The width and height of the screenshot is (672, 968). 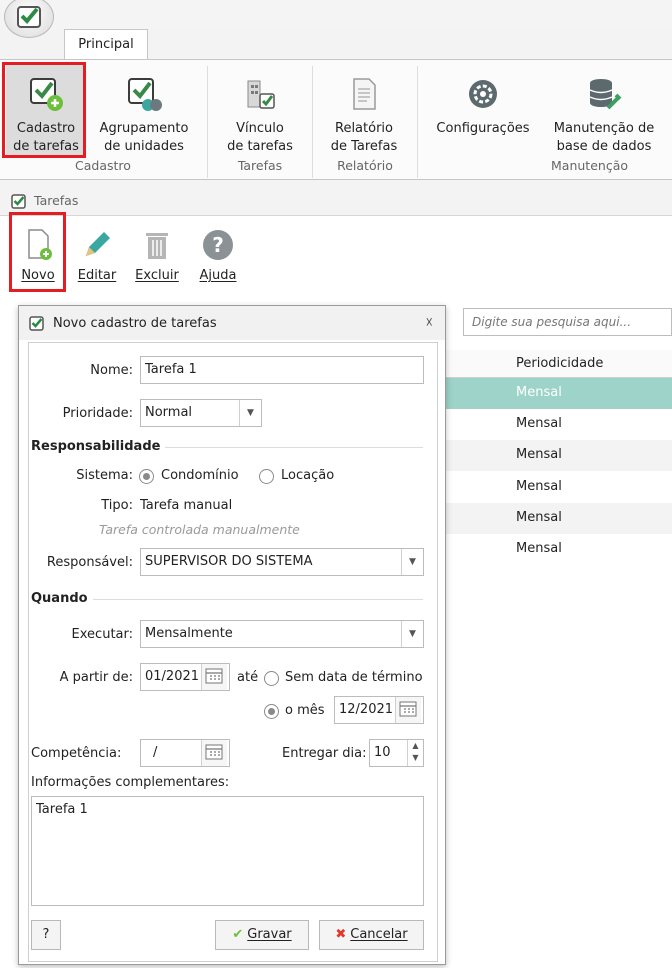 What do you see at coordinates (483, 94) in the screenshot?
I see `gear-icon` at bounding box center [483, 94].